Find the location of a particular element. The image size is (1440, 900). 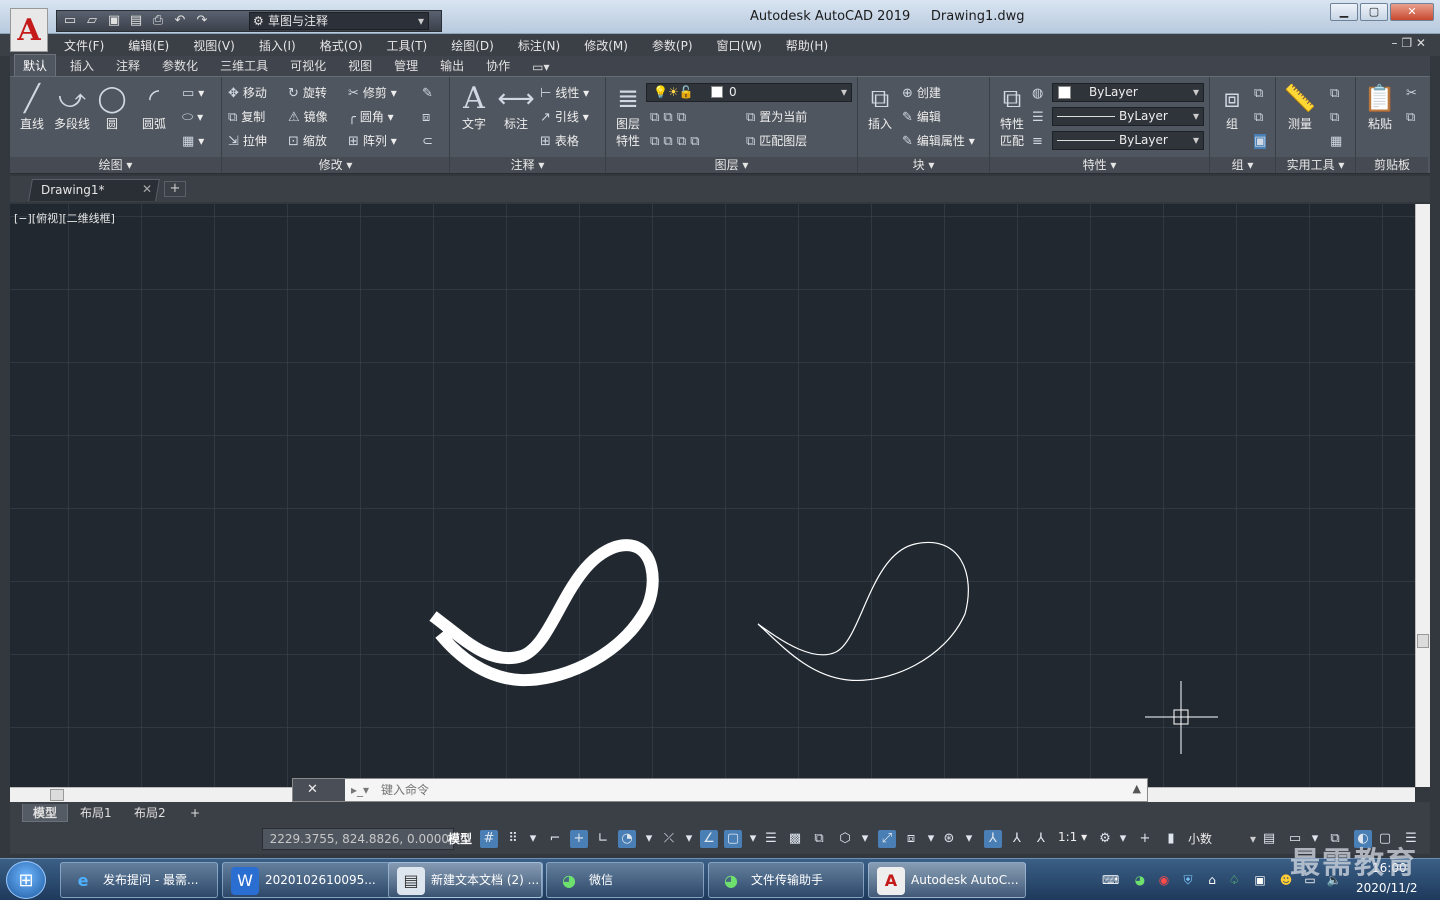

model-space-button: 模型 is located at coordinates (460, 838).